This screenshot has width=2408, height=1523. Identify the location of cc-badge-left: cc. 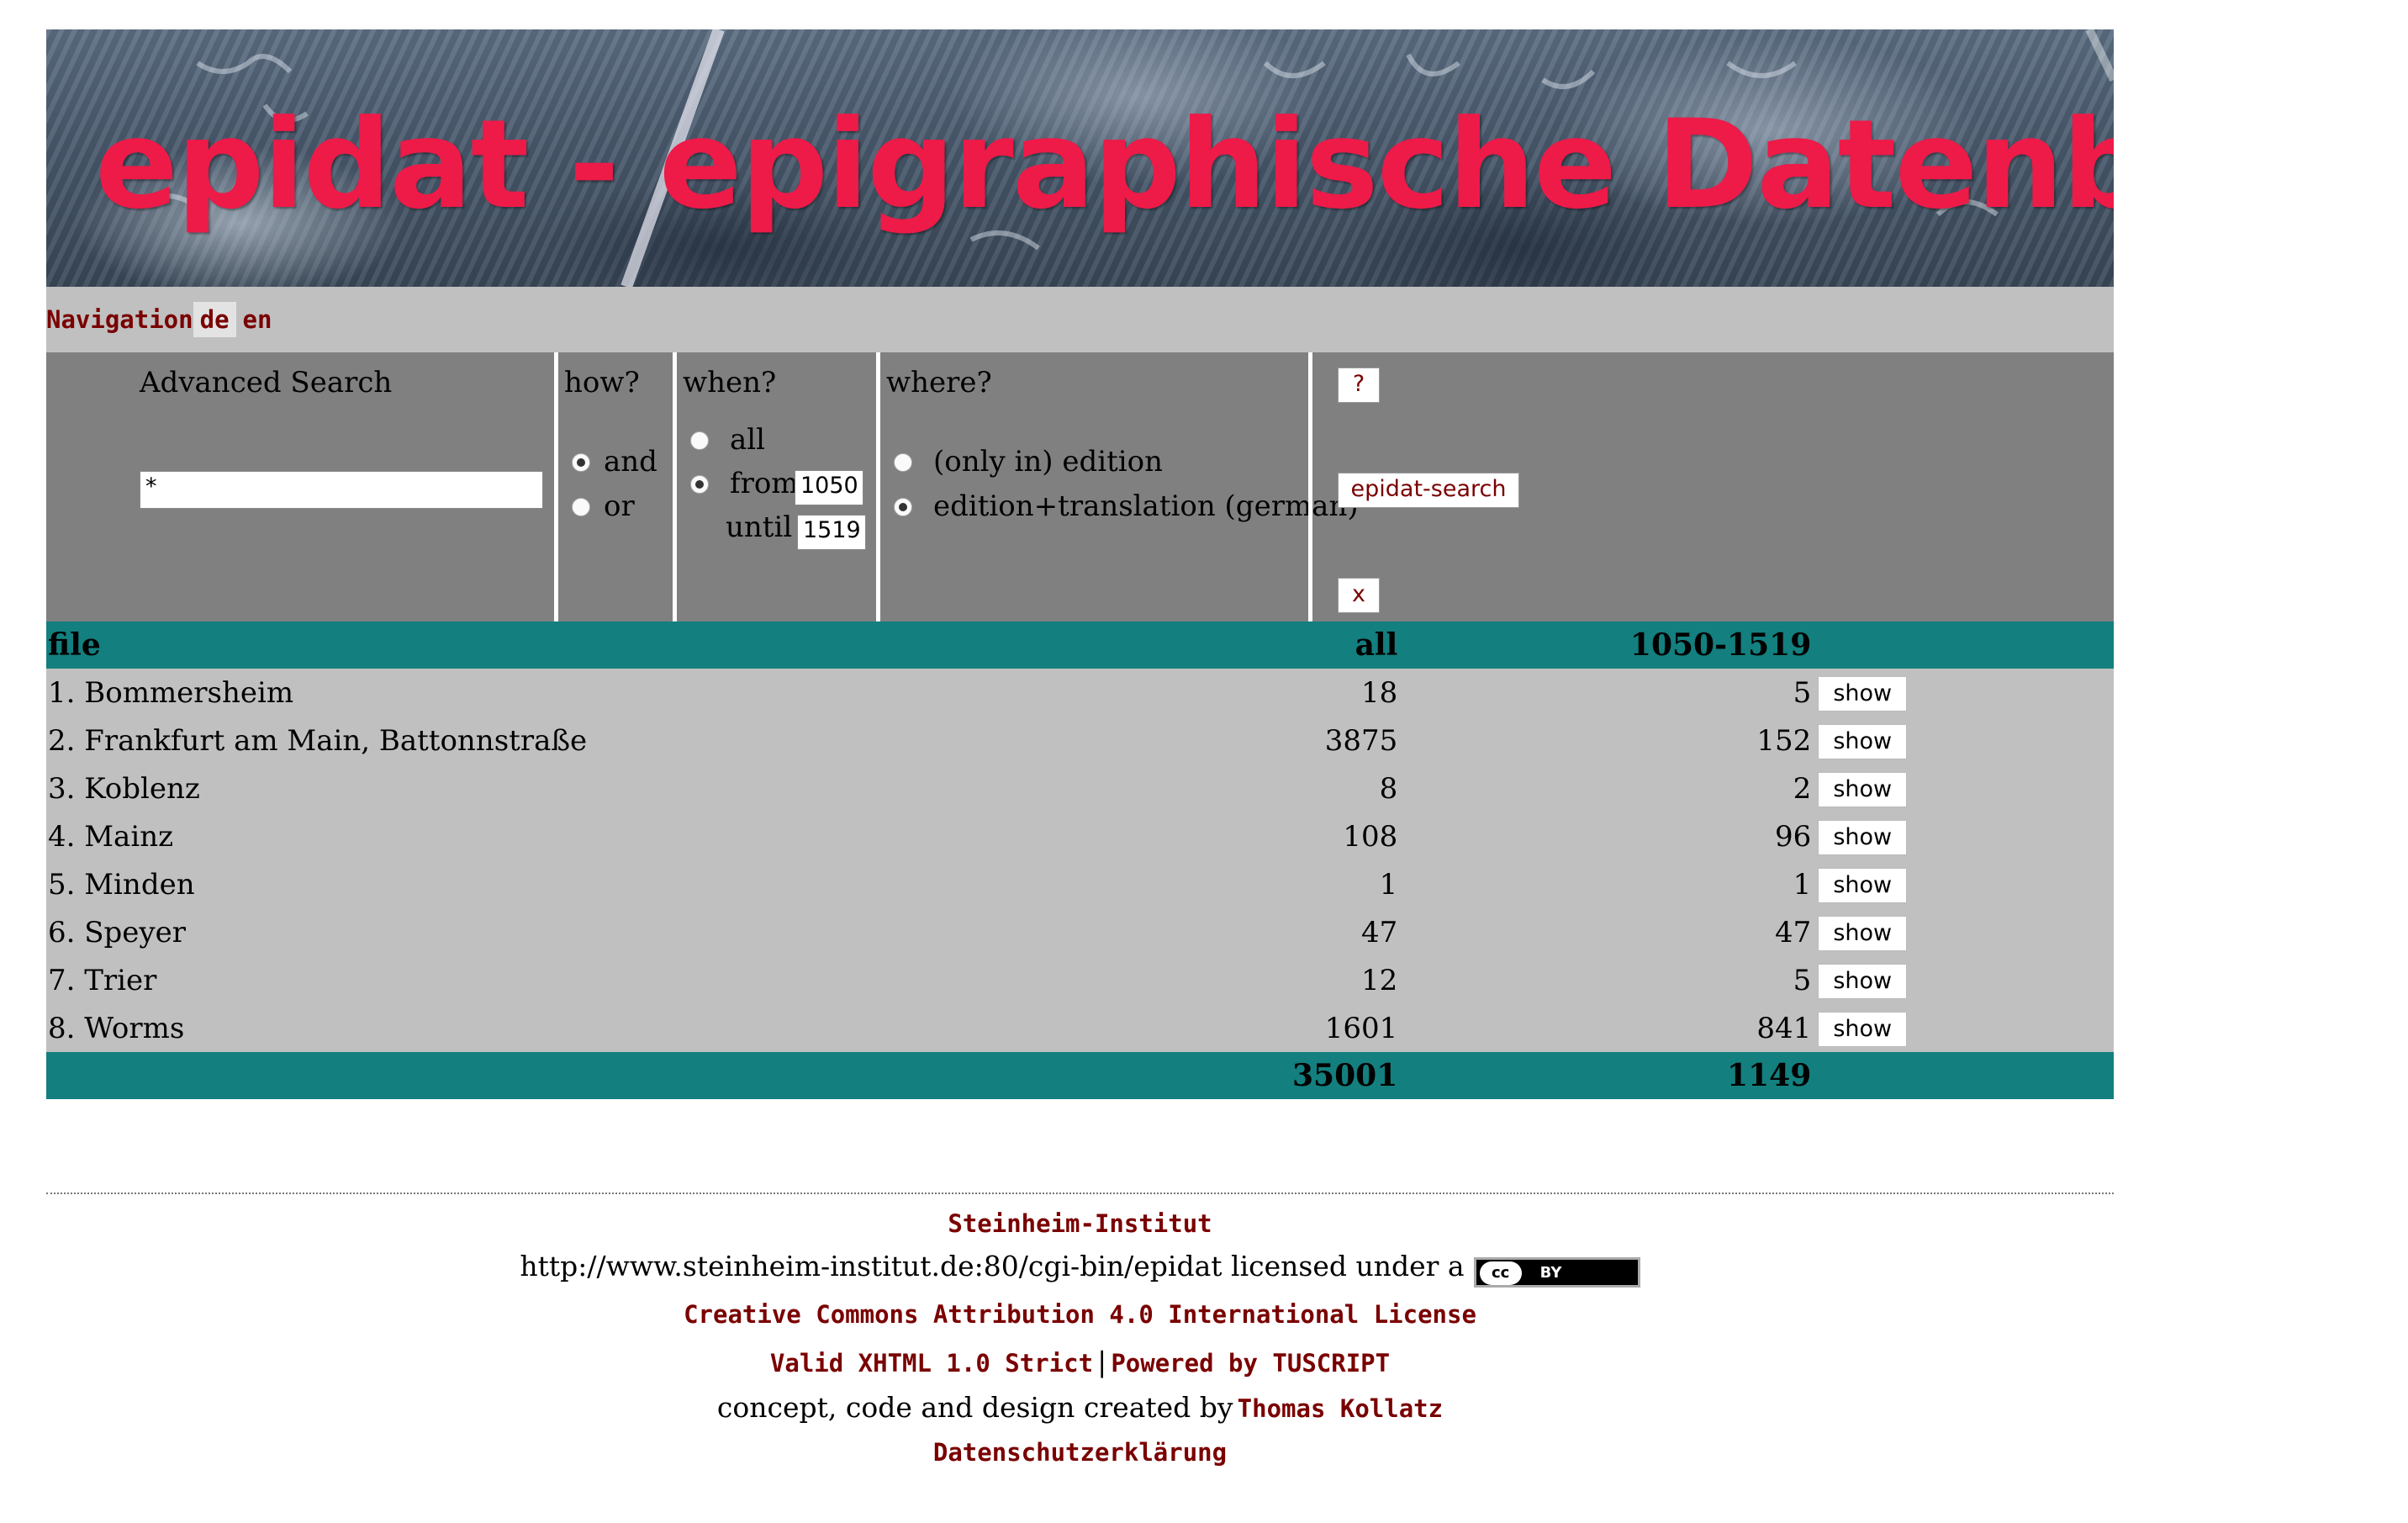
(1501, 1273).